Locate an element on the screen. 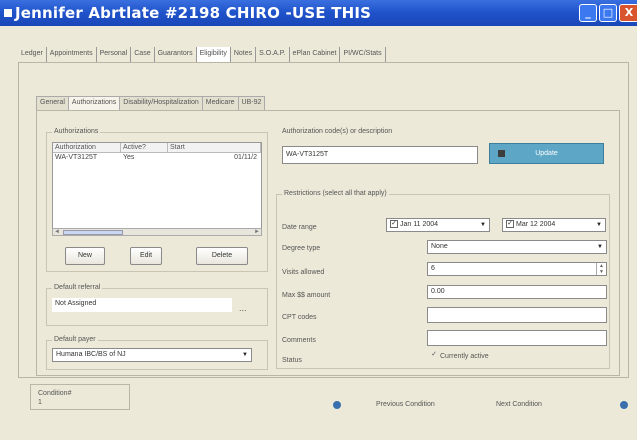  row-authorization: WA-VT3125T is located at coordinates (76, 157).